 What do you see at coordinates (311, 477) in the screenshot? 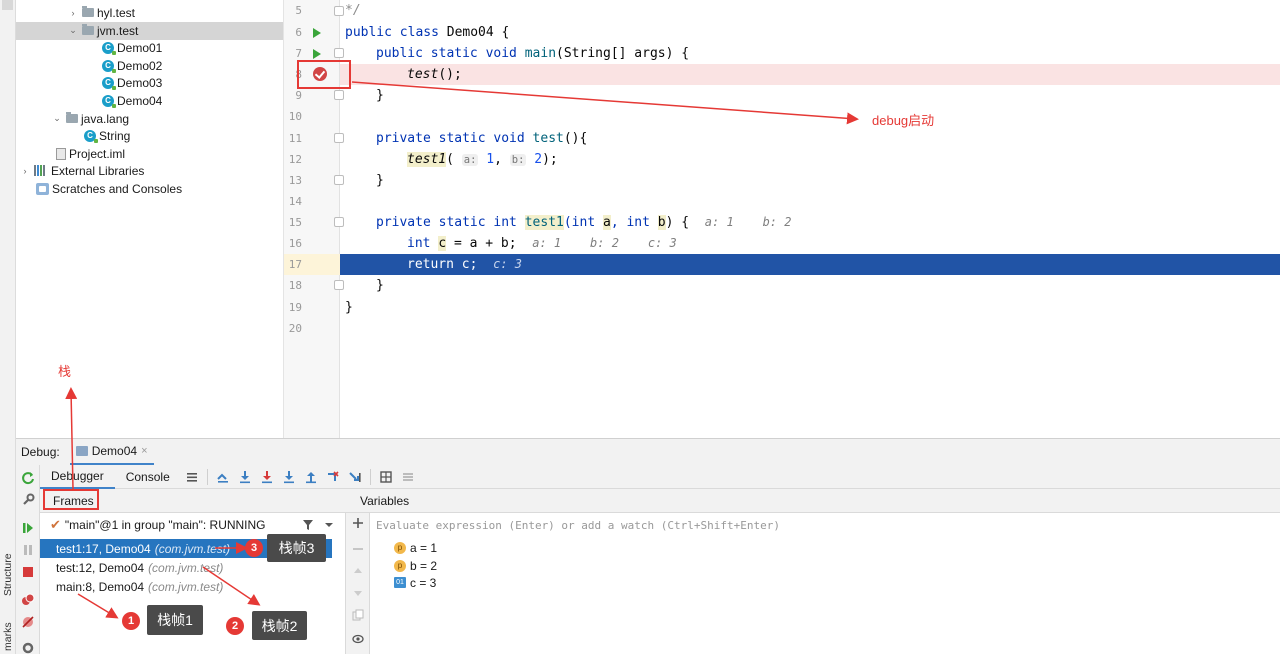
I see `step-out-icon` at bounding box center [311, 477].